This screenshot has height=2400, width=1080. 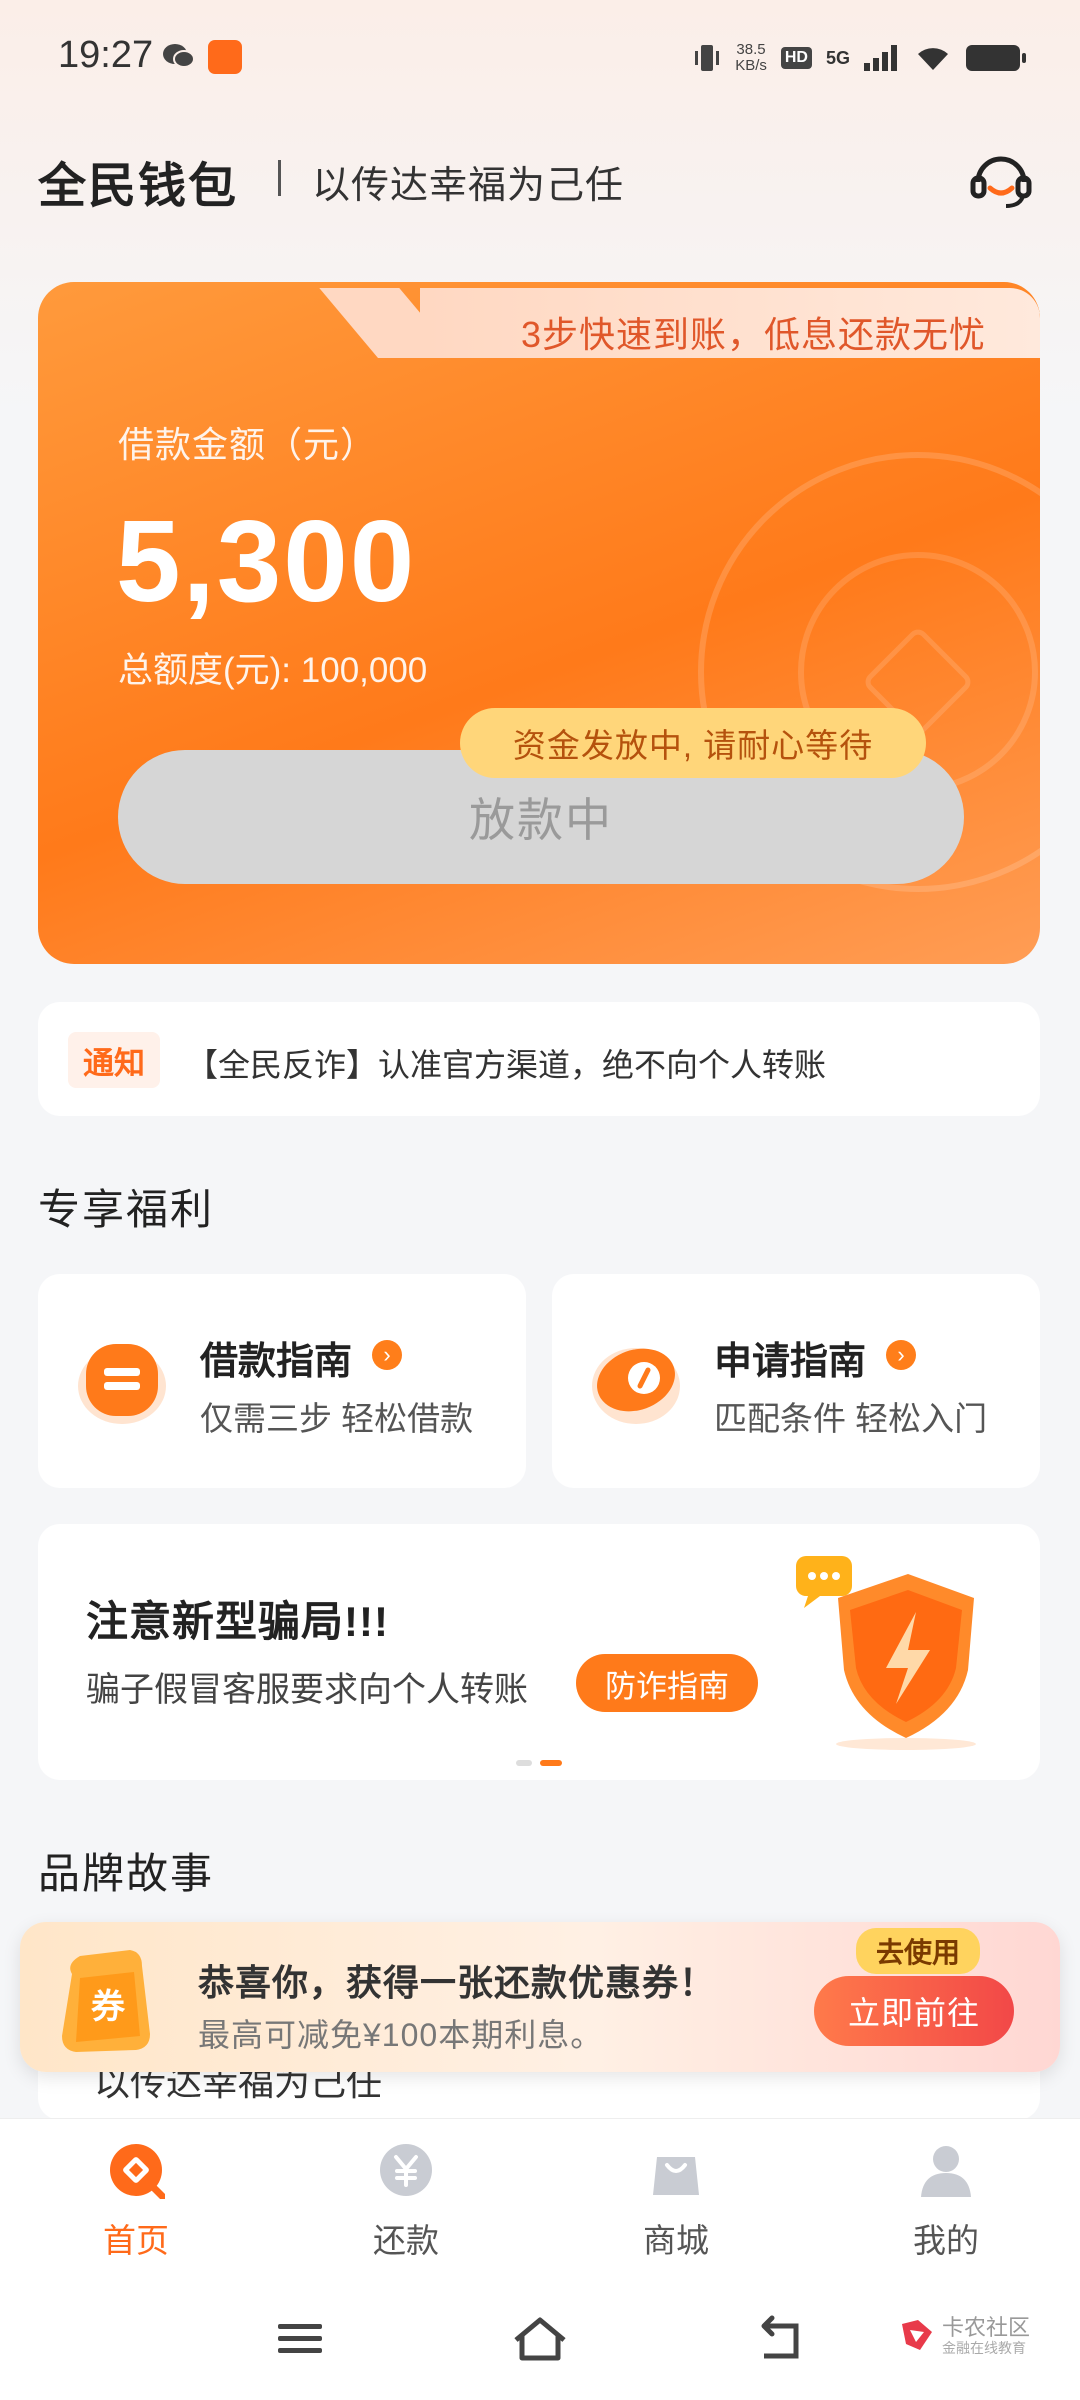 What do you see at coordinates (138, 2172) in the screenshot?
I see `home-icon` at bounding box center [138, 2172].